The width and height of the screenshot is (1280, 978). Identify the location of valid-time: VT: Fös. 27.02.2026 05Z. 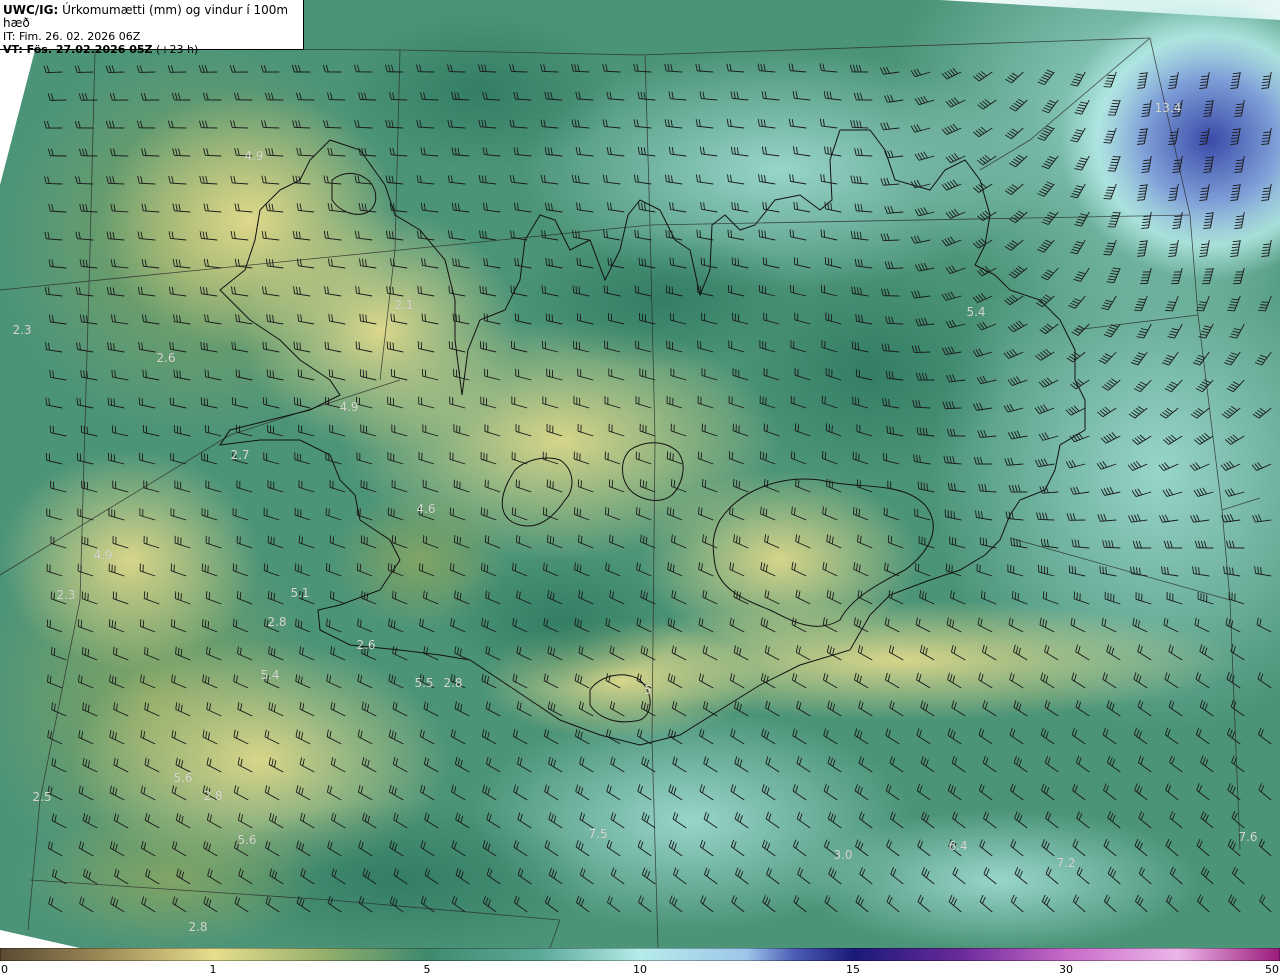
(78, 49).